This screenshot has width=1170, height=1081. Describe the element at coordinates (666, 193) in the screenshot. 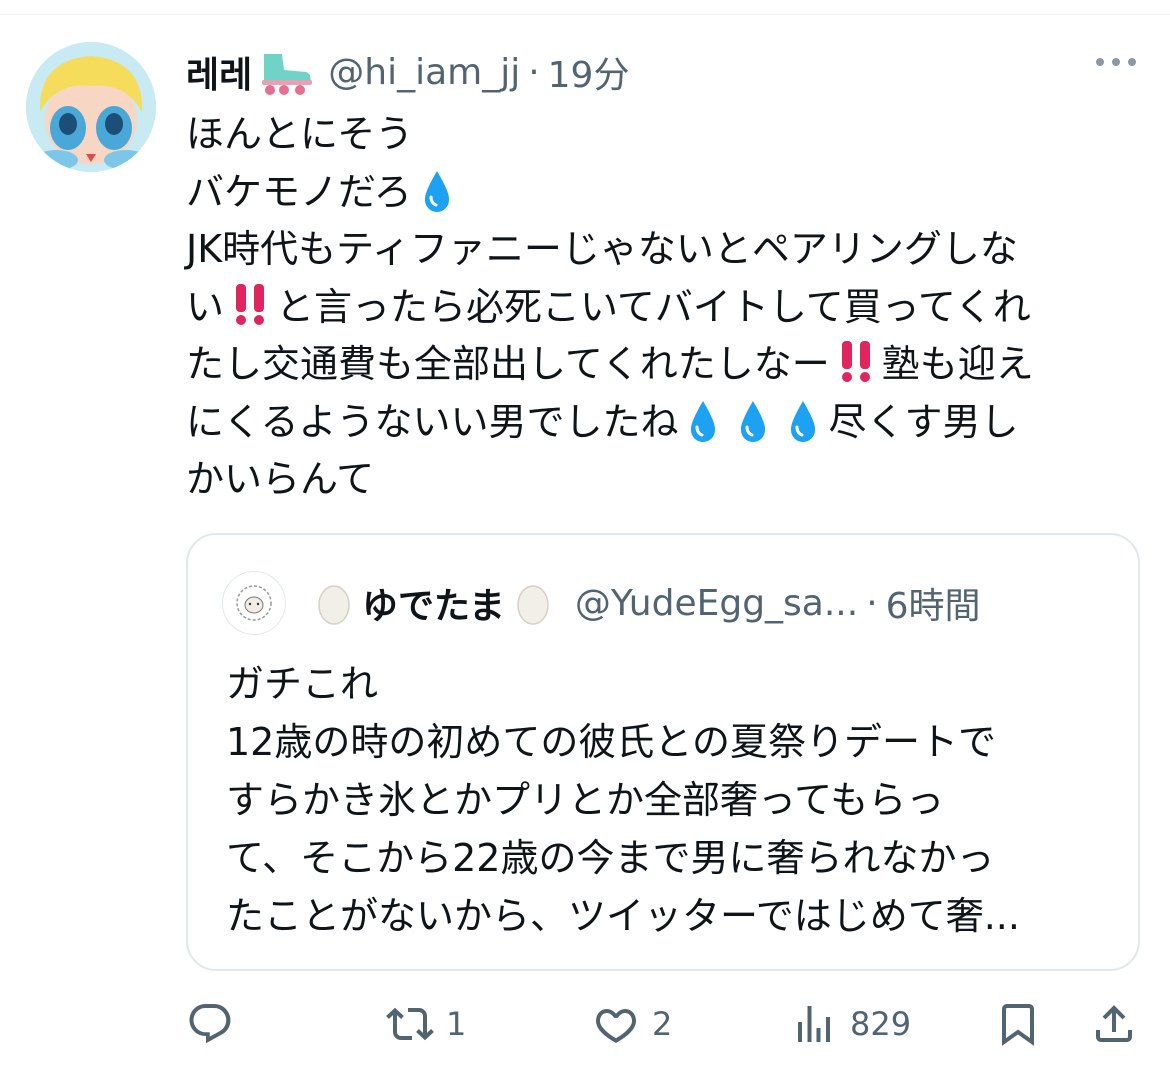

I see `post-line: バケモノだろ` at that location.